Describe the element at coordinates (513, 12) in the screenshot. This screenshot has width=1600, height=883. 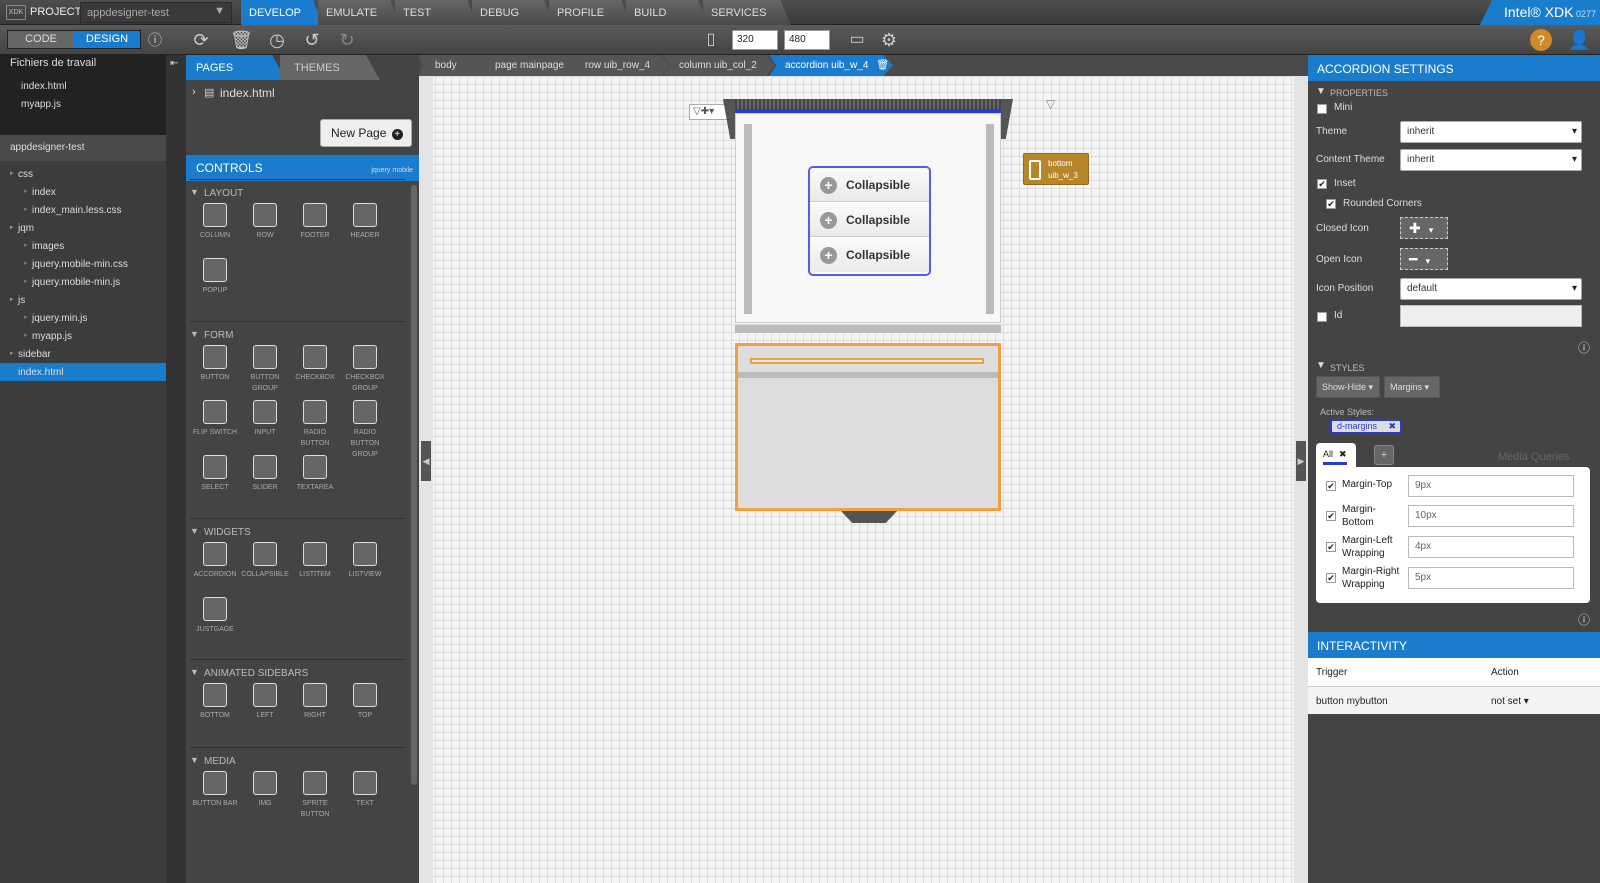
I see `tab-debug: DEBUG` at that location.